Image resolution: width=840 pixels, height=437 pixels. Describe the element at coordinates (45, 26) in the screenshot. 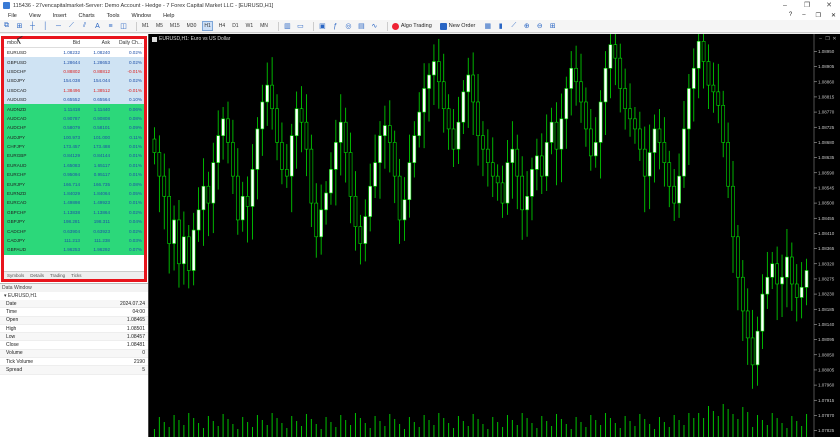

I see `vertical-line-icon: │` at that location.